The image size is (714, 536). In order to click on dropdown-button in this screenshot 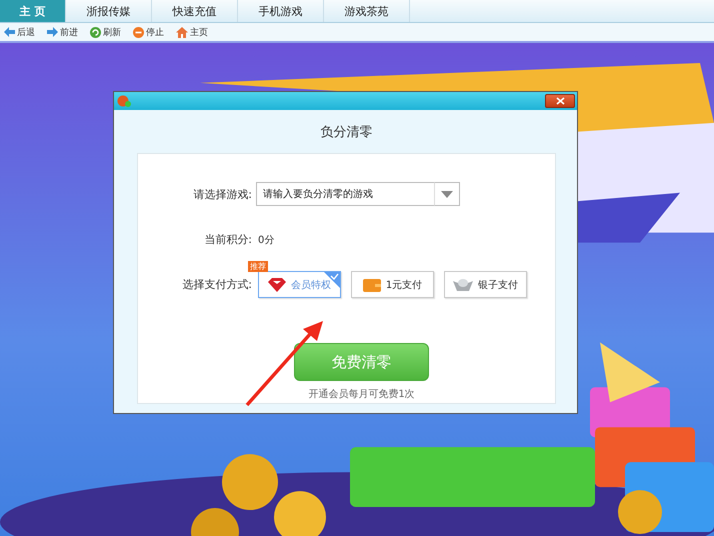, I will do `click(447, 194)`.